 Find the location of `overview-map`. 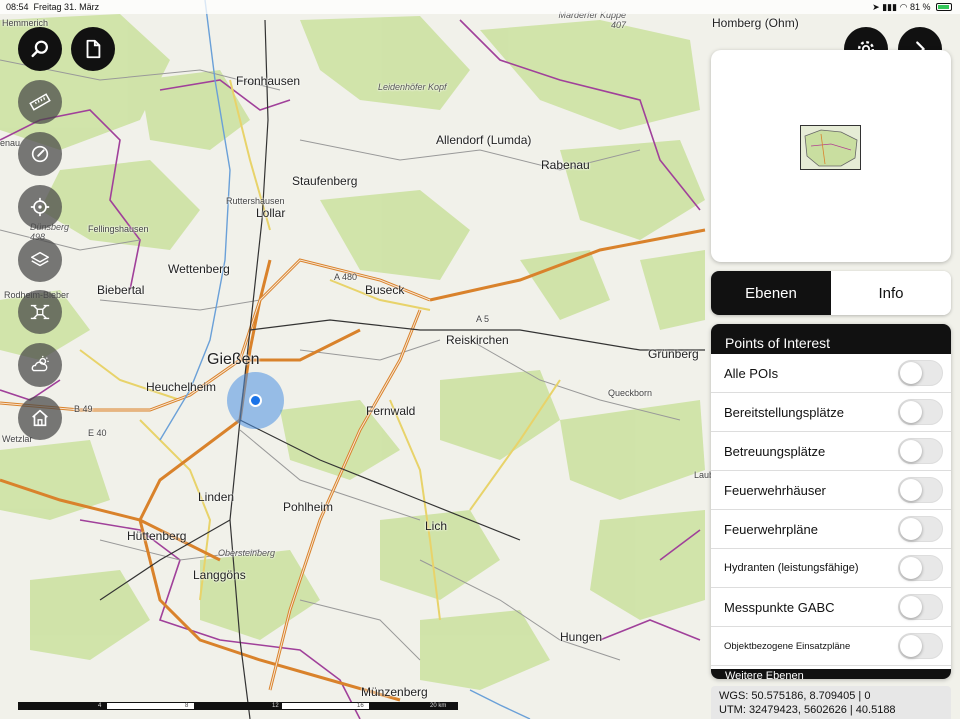

overview-map is located at coordinates (831, 156).